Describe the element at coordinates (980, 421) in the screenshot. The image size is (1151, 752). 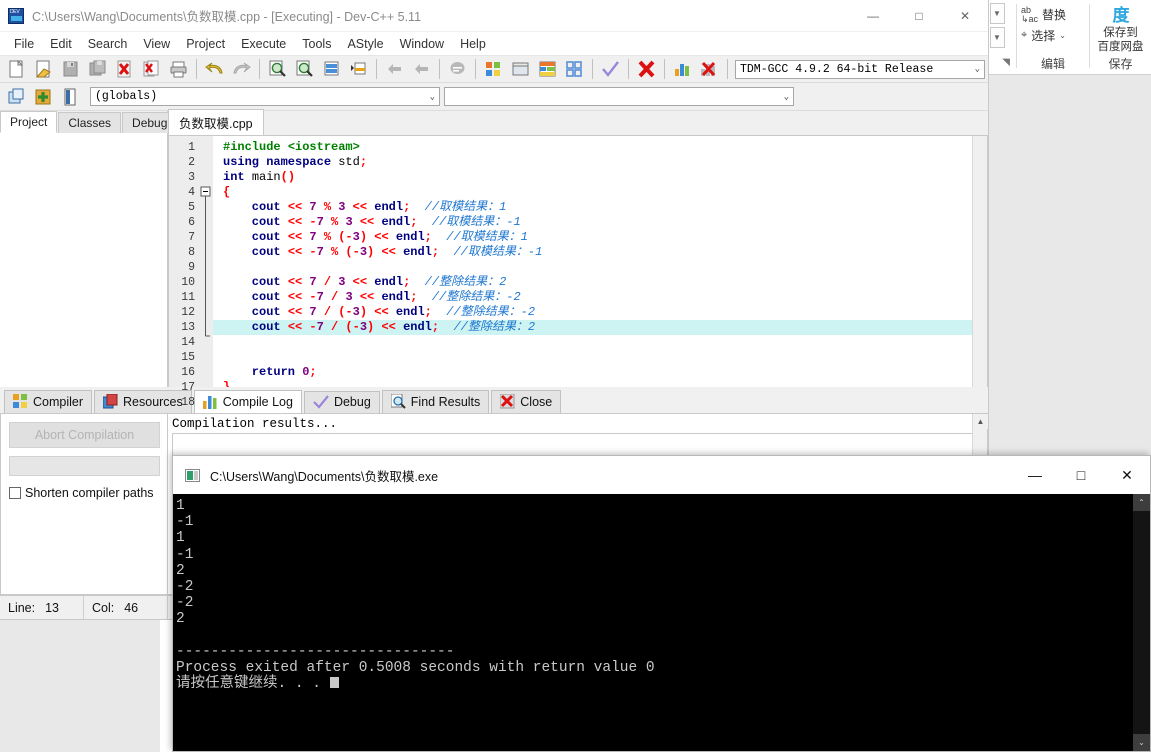
I see `scroll-up-icon: ▲` at that location.